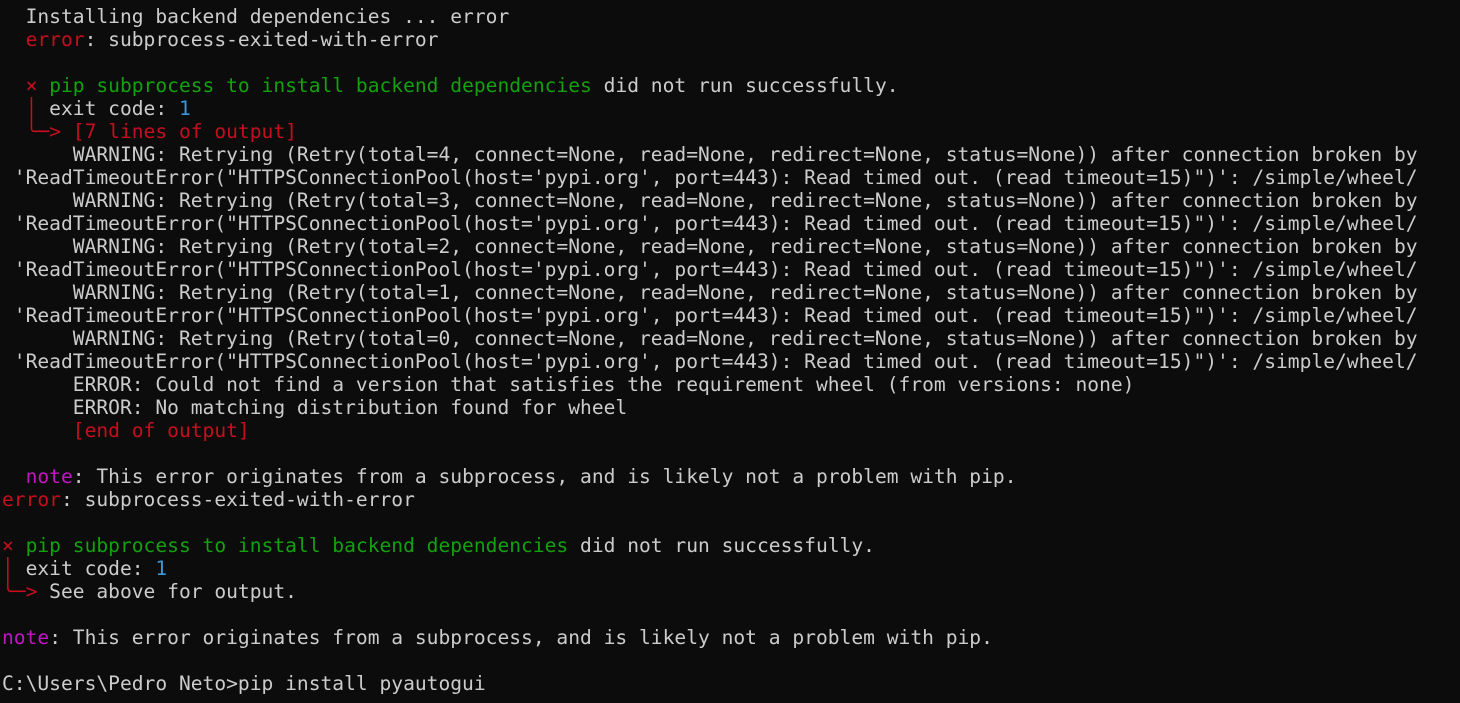  I want to click on terminal-line: ╰─> [7 lines of output], so click(731, 131).